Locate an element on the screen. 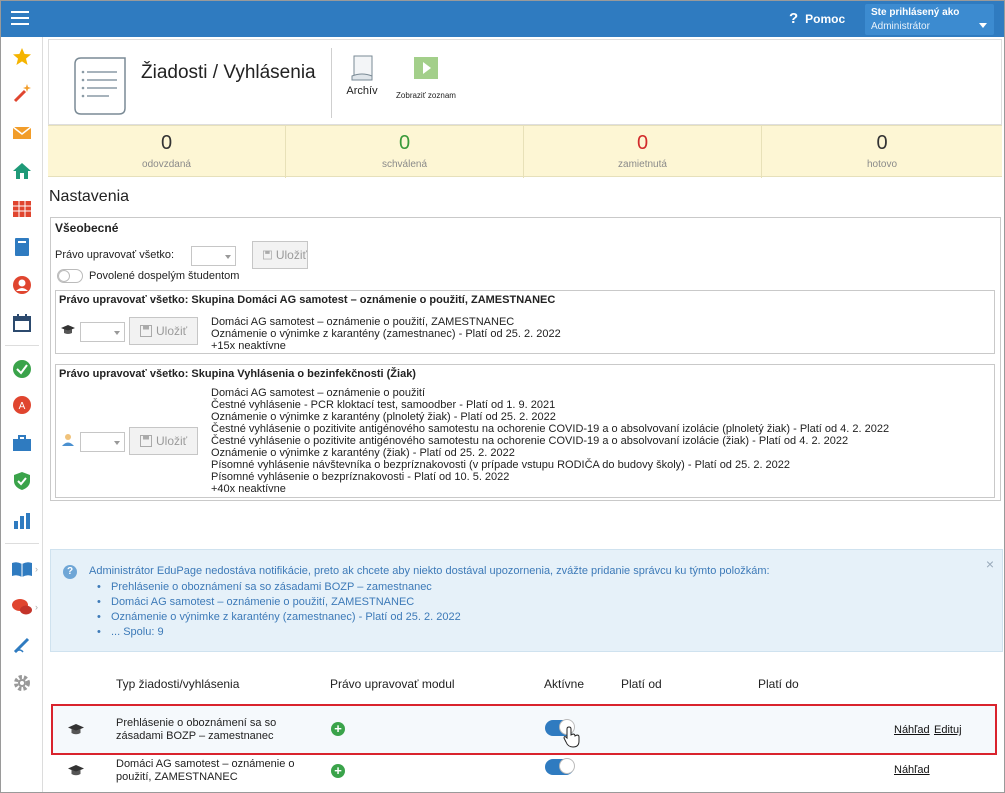 The height and width of the screenshot is (793, 1005). menu-icon is located at coordinates (20, 18).